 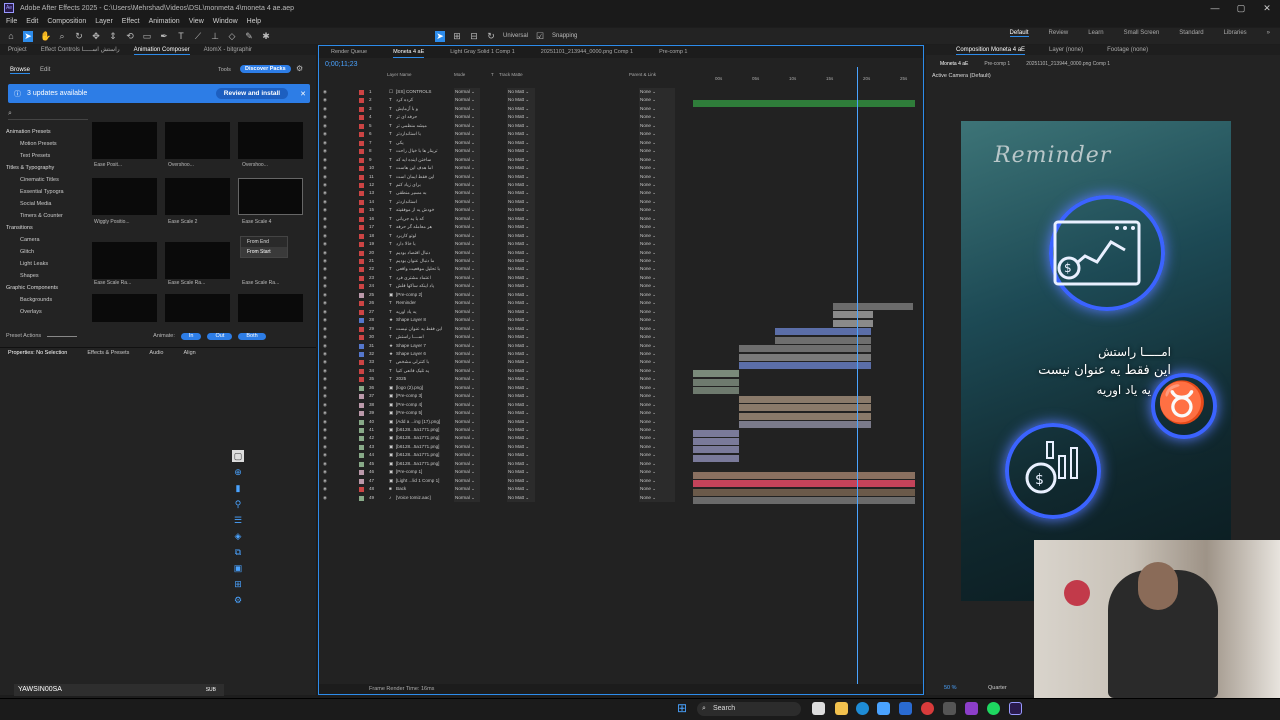 I want to click on layer-name: استانداردتر, so click(x=426, y=202).